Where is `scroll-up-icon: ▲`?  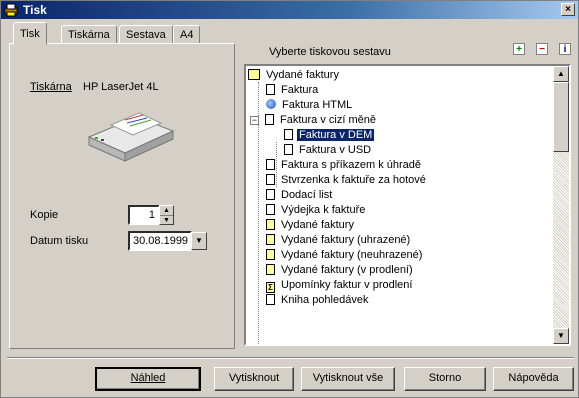 scroll-up-icon: ▲ is located at coordinates (561, 74).